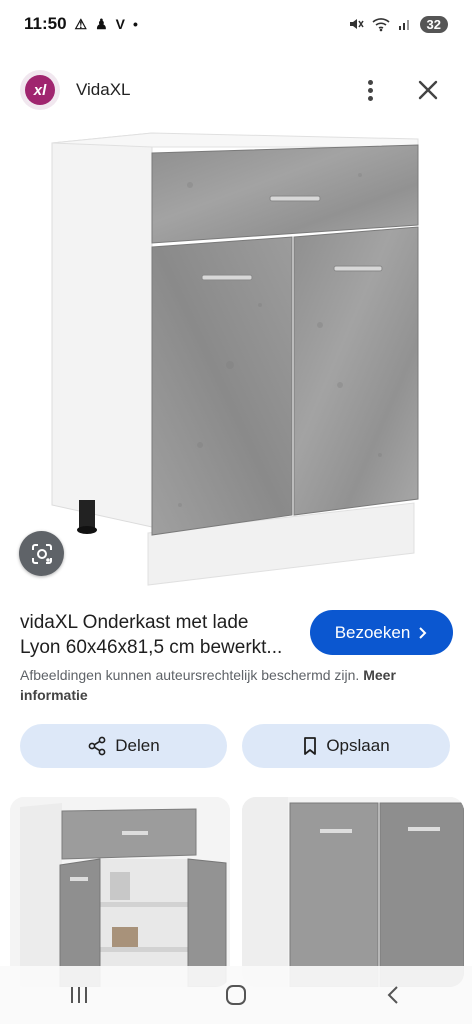 The image size is (472, 1024). What do you see at coordinates (356, 24) in the screenshot?
I see `mute-icon` at bounding box center [356, 24].